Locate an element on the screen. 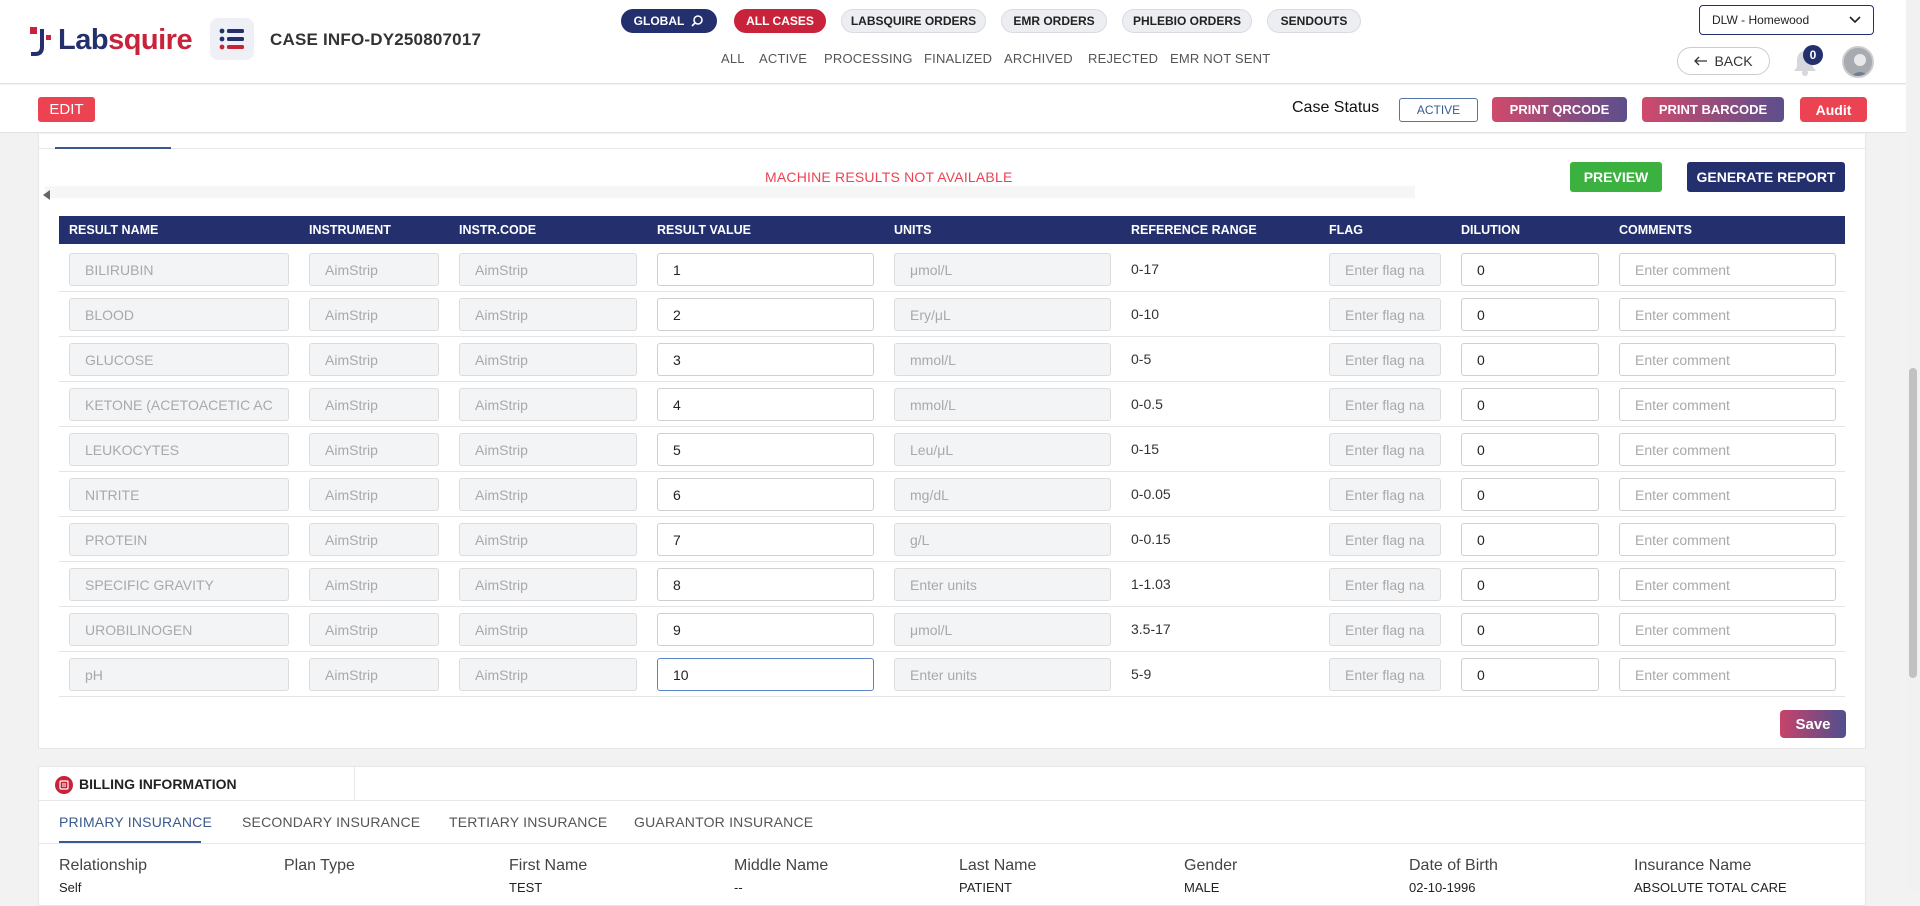 Image resolution: width=1920 pixels, height=906 pixels. reference-range-value: 5-9 is located at coordinates (1141, 674).